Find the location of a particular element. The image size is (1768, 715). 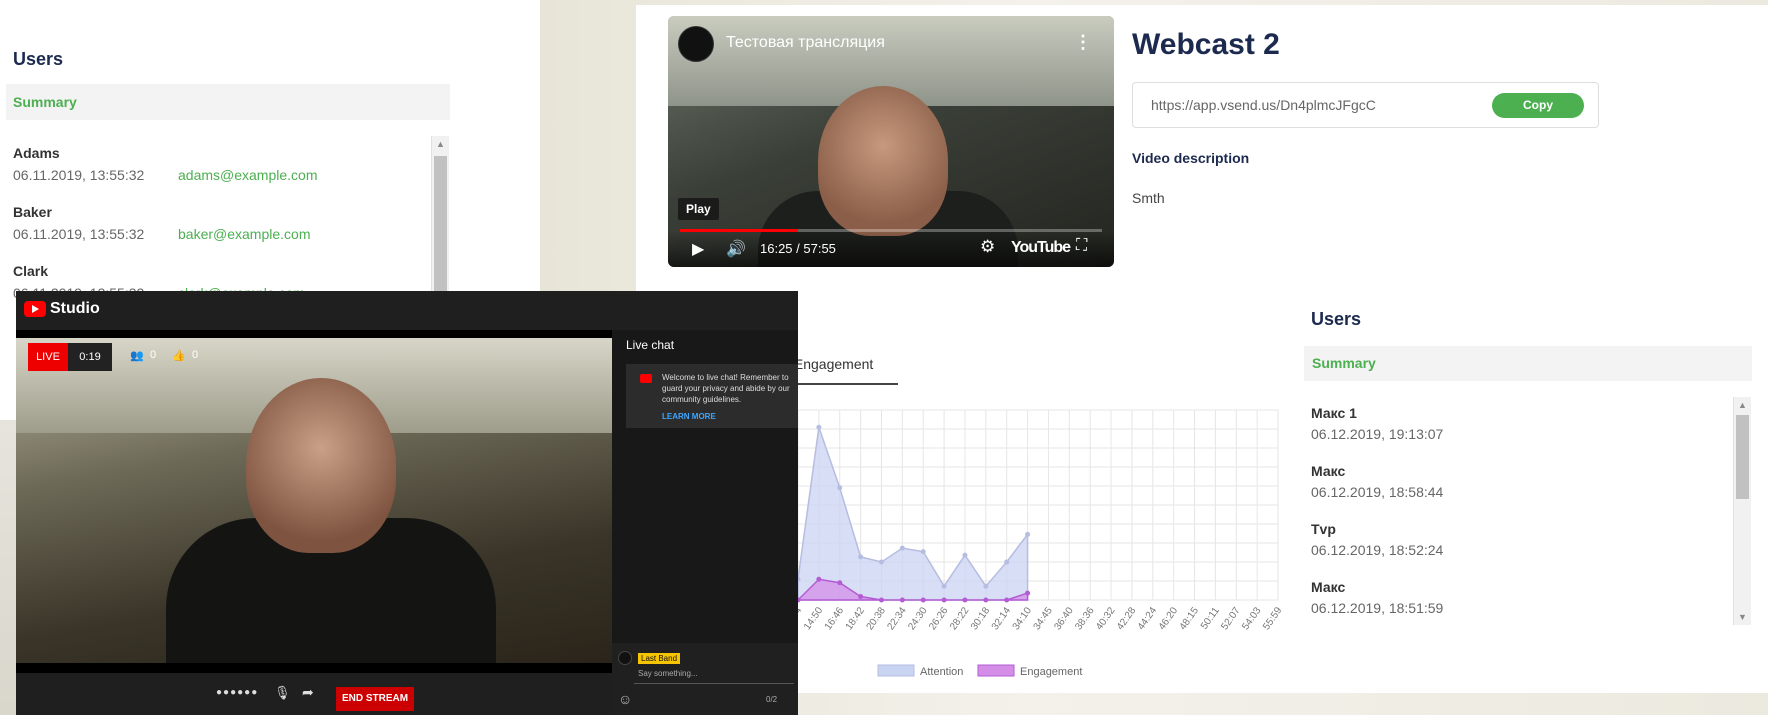

learn-more-link: LEARN MORE is located at coordinates (689, 416).